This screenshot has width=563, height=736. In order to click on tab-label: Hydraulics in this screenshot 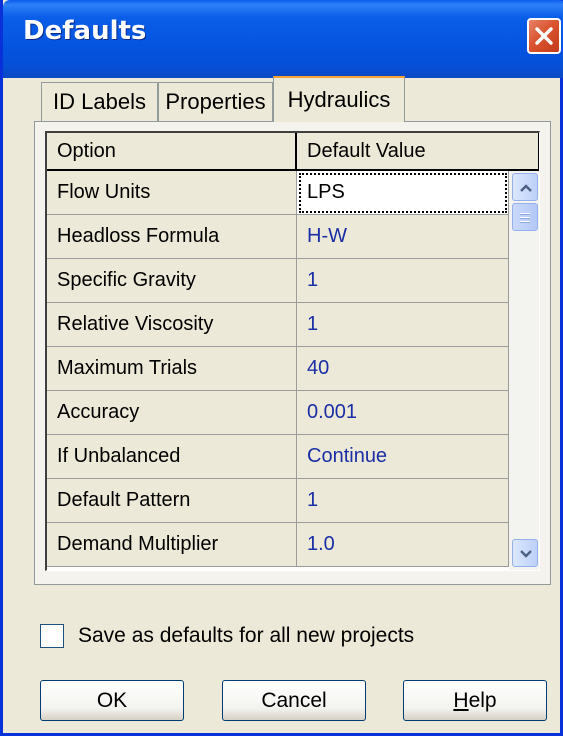, I will do `click(339, 99)`.